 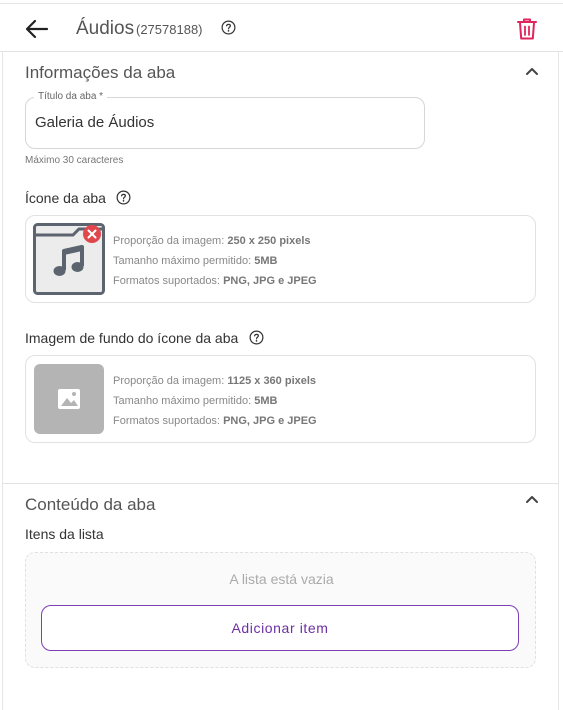 I want to click on ratio-value: 1125 x 360 pixels, so click(x=272, y=381).